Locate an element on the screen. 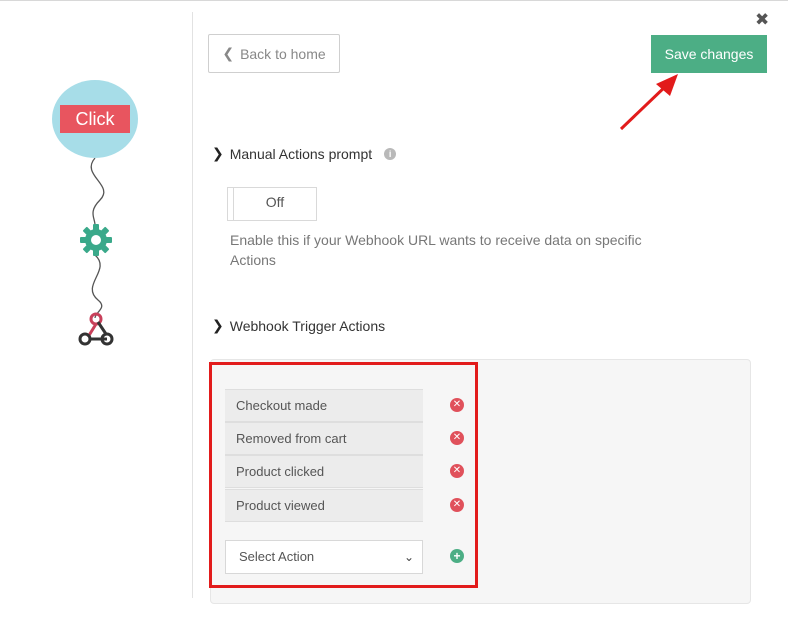 Image resolution: width=788 pixels, height=629 pixels. manual-actions-header: ❯ Manual Actions prompt i is located at coordinates (304, 153).